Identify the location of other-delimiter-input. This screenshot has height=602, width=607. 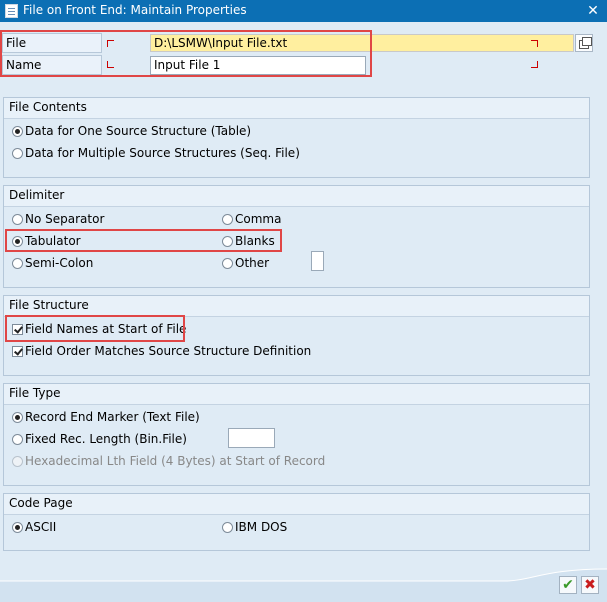
(317, 261).